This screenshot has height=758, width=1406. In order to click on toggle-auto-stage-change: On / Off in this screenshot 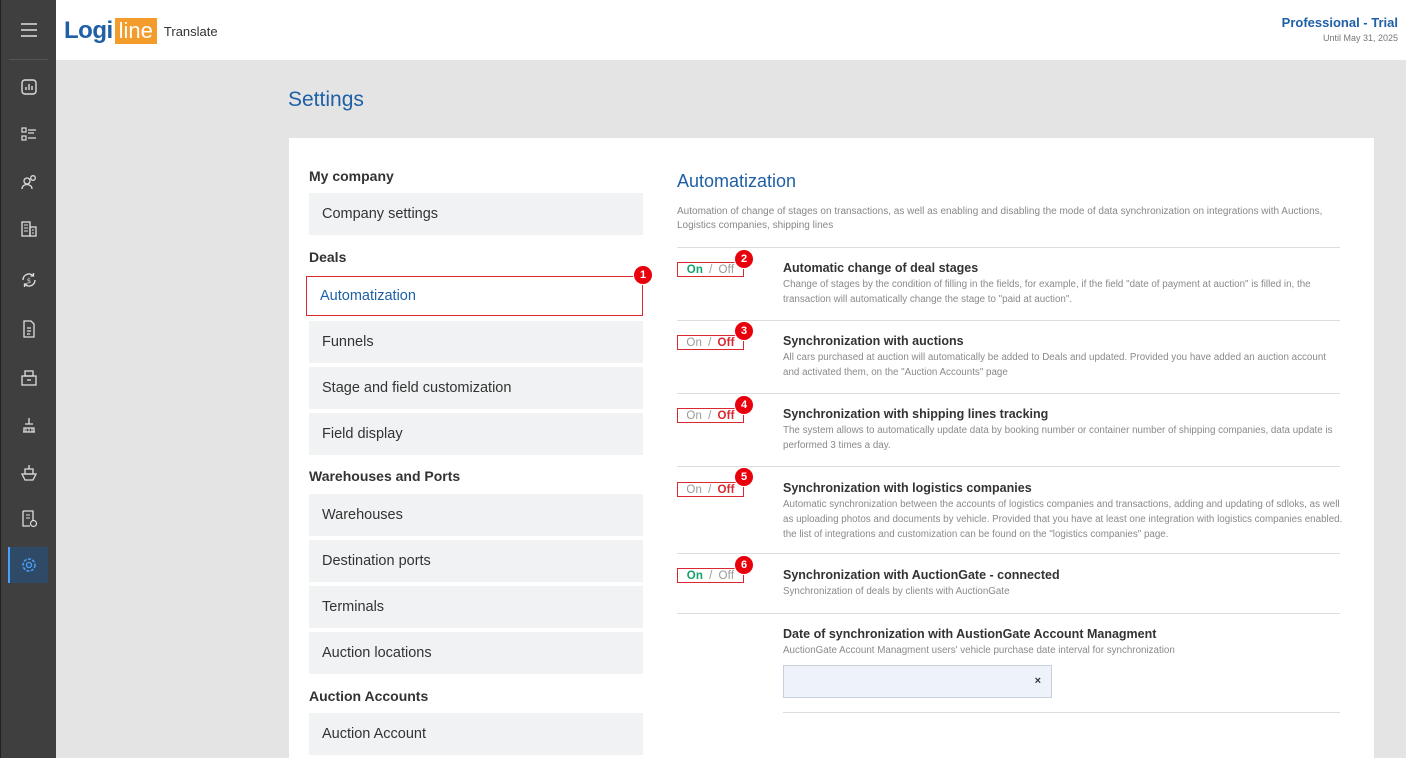, I will do `click(710, 269)`.